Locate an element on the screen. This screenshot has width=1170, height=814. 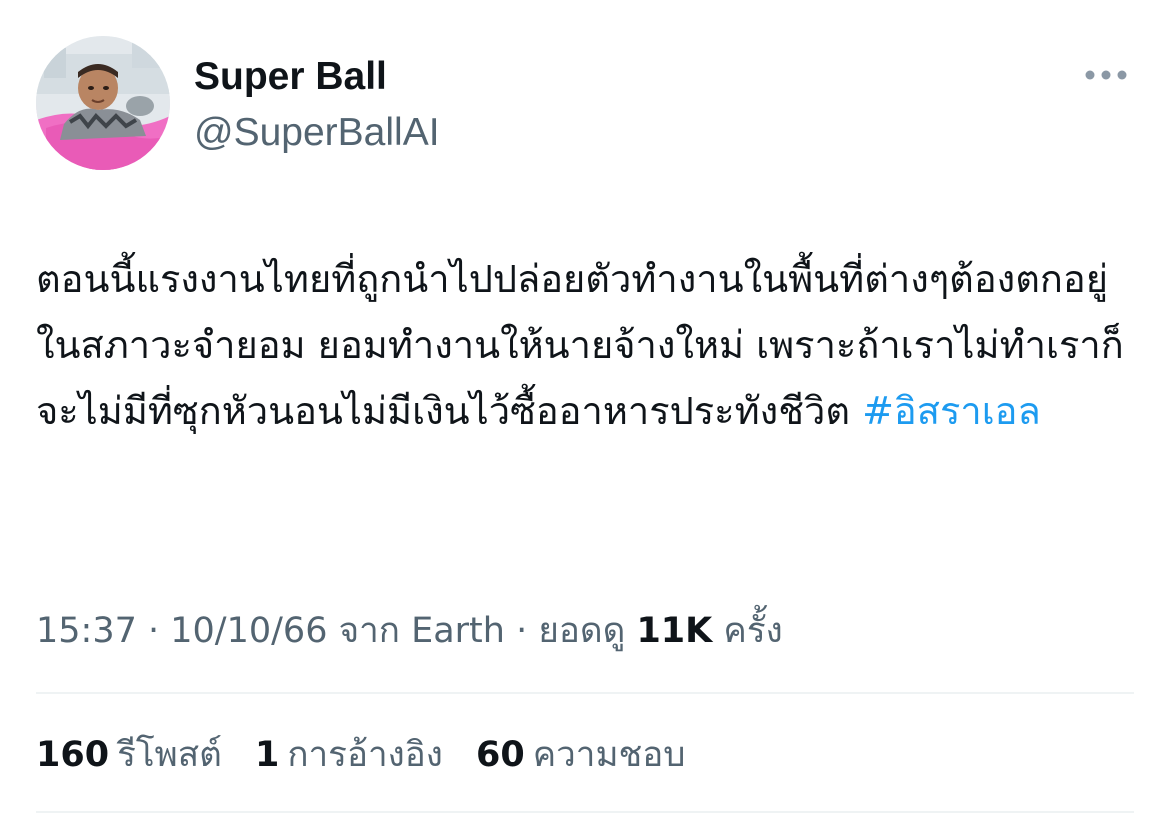
engagement-stats: 160 รีโพสต์ 1 การอ้างอิง 60 ความชอบ is located at coordinates (372, 755).